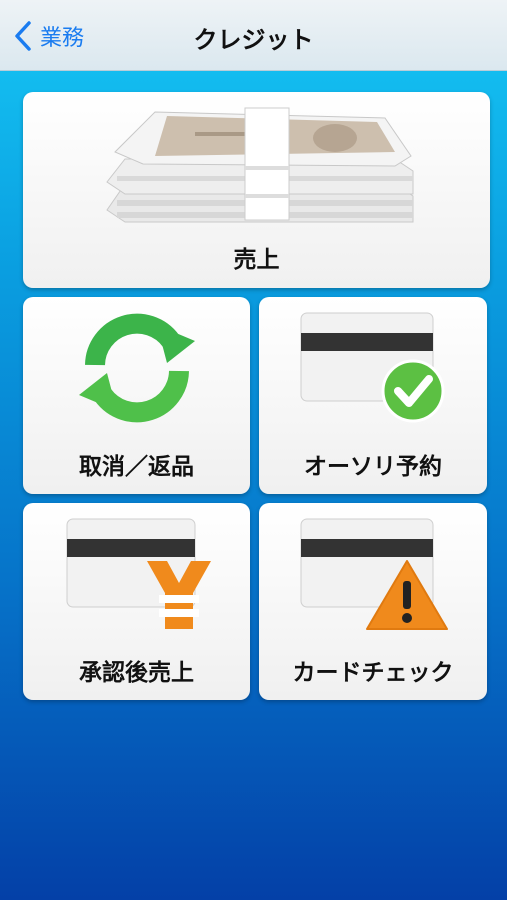  What do you see at coordinates (253, 40) in the screenshot?
I see `page-title: クレジット` at bounding box center [253, 40].